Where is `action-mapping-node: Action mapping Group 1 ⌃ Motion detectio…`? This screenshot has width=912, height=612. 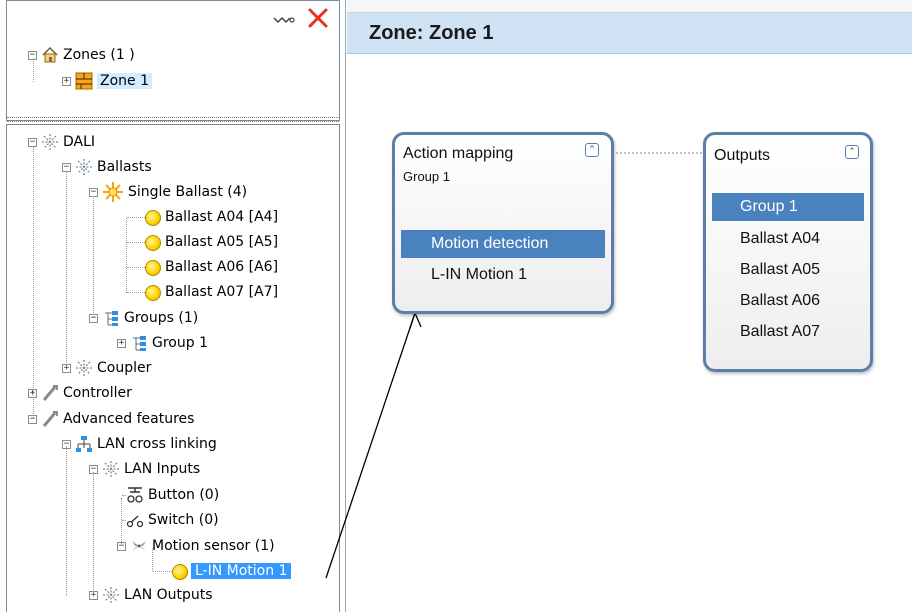 action-mapping-node: Action mapping Group 1 ⌃ Motion detectio… is located at coordinates (503, 223).